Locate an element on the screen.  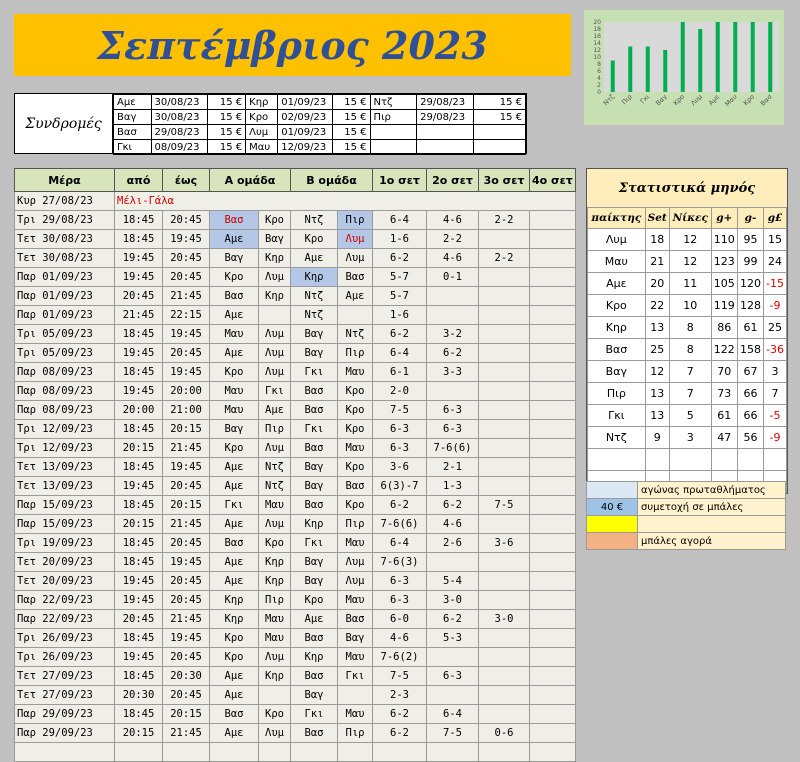
schedule-cell-b1: Βαγ is located at coordinates (314, 695).